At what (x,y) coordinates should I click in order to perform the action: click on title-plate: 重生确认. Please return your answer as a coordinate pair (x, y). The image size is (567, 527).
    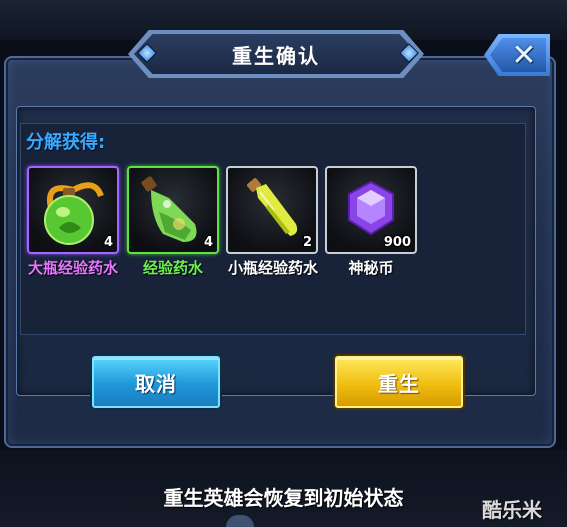
    Looking at the image, I should click on (276, 54).